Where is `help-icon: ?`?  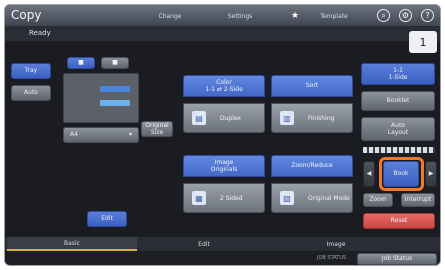
help-icon: ? is located at coordinates (427, 15).